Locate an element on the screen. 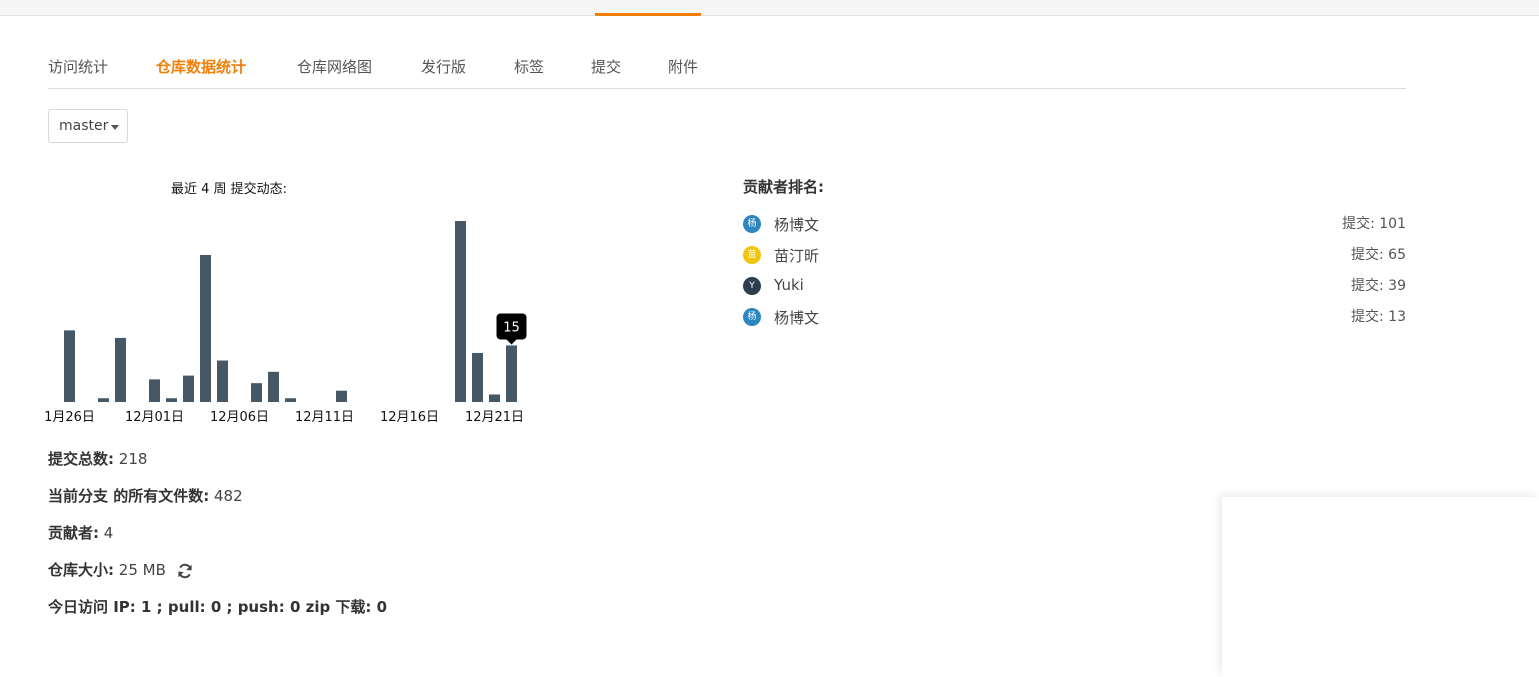 The image size is (1539, 677). floating-panel is located at coordinates (1380, 587).